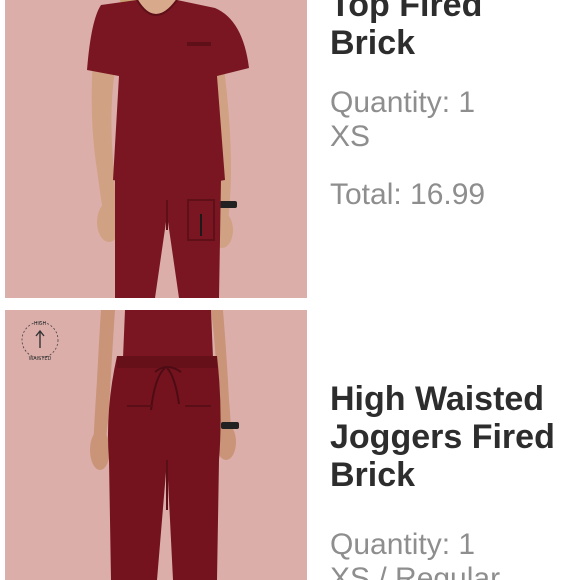  Describe the element at coordinates (40, 340) in the screenshot. I see `high-waisted-badge-icon: HIGH WAISTED` at that location.